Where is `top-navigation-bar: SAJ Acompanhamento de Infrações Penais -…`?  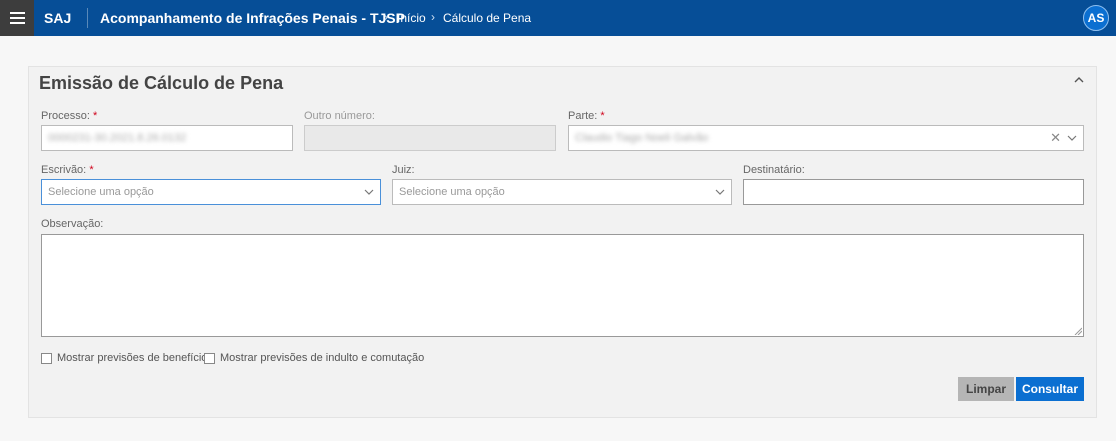 top-navigation-bar: SAJ Acompanhamento de Infrações Penais -… is located at coordinates (558, 18).